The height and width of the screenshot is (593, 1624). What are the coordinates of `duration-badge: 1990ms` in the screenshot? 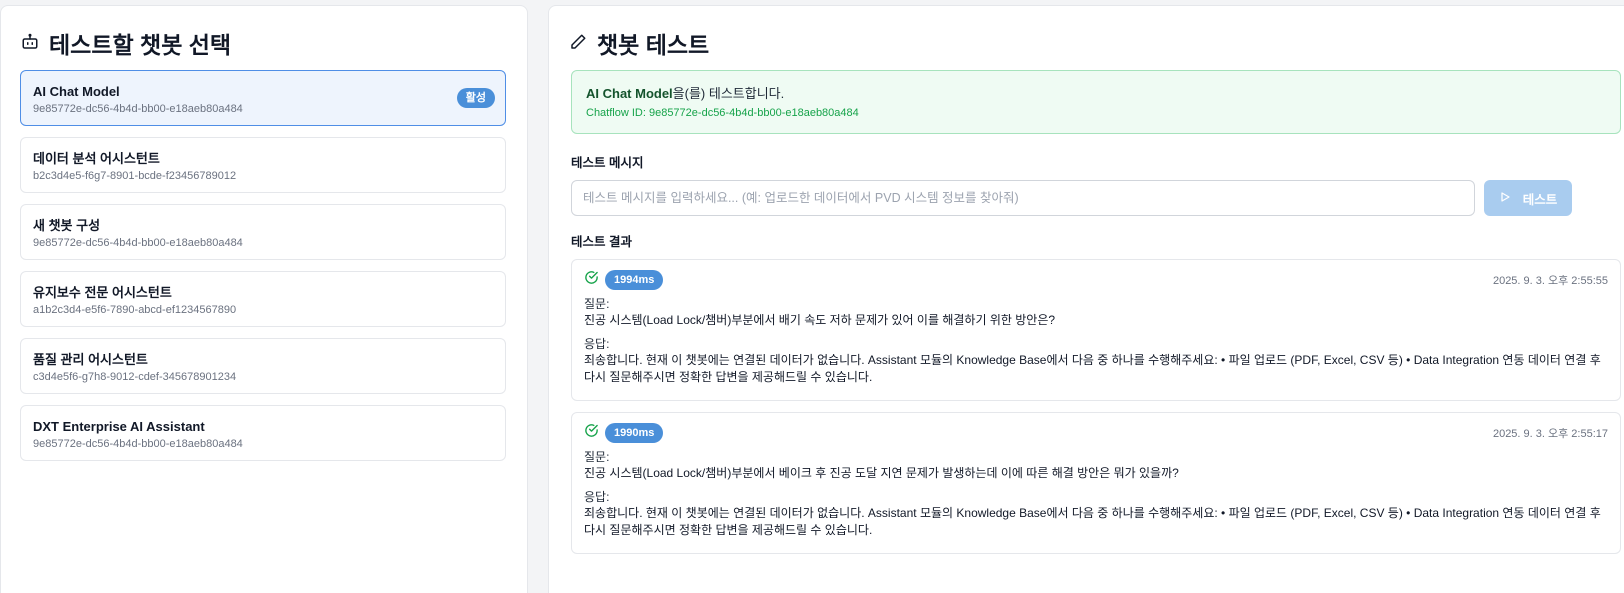 It's located at (634, 433).